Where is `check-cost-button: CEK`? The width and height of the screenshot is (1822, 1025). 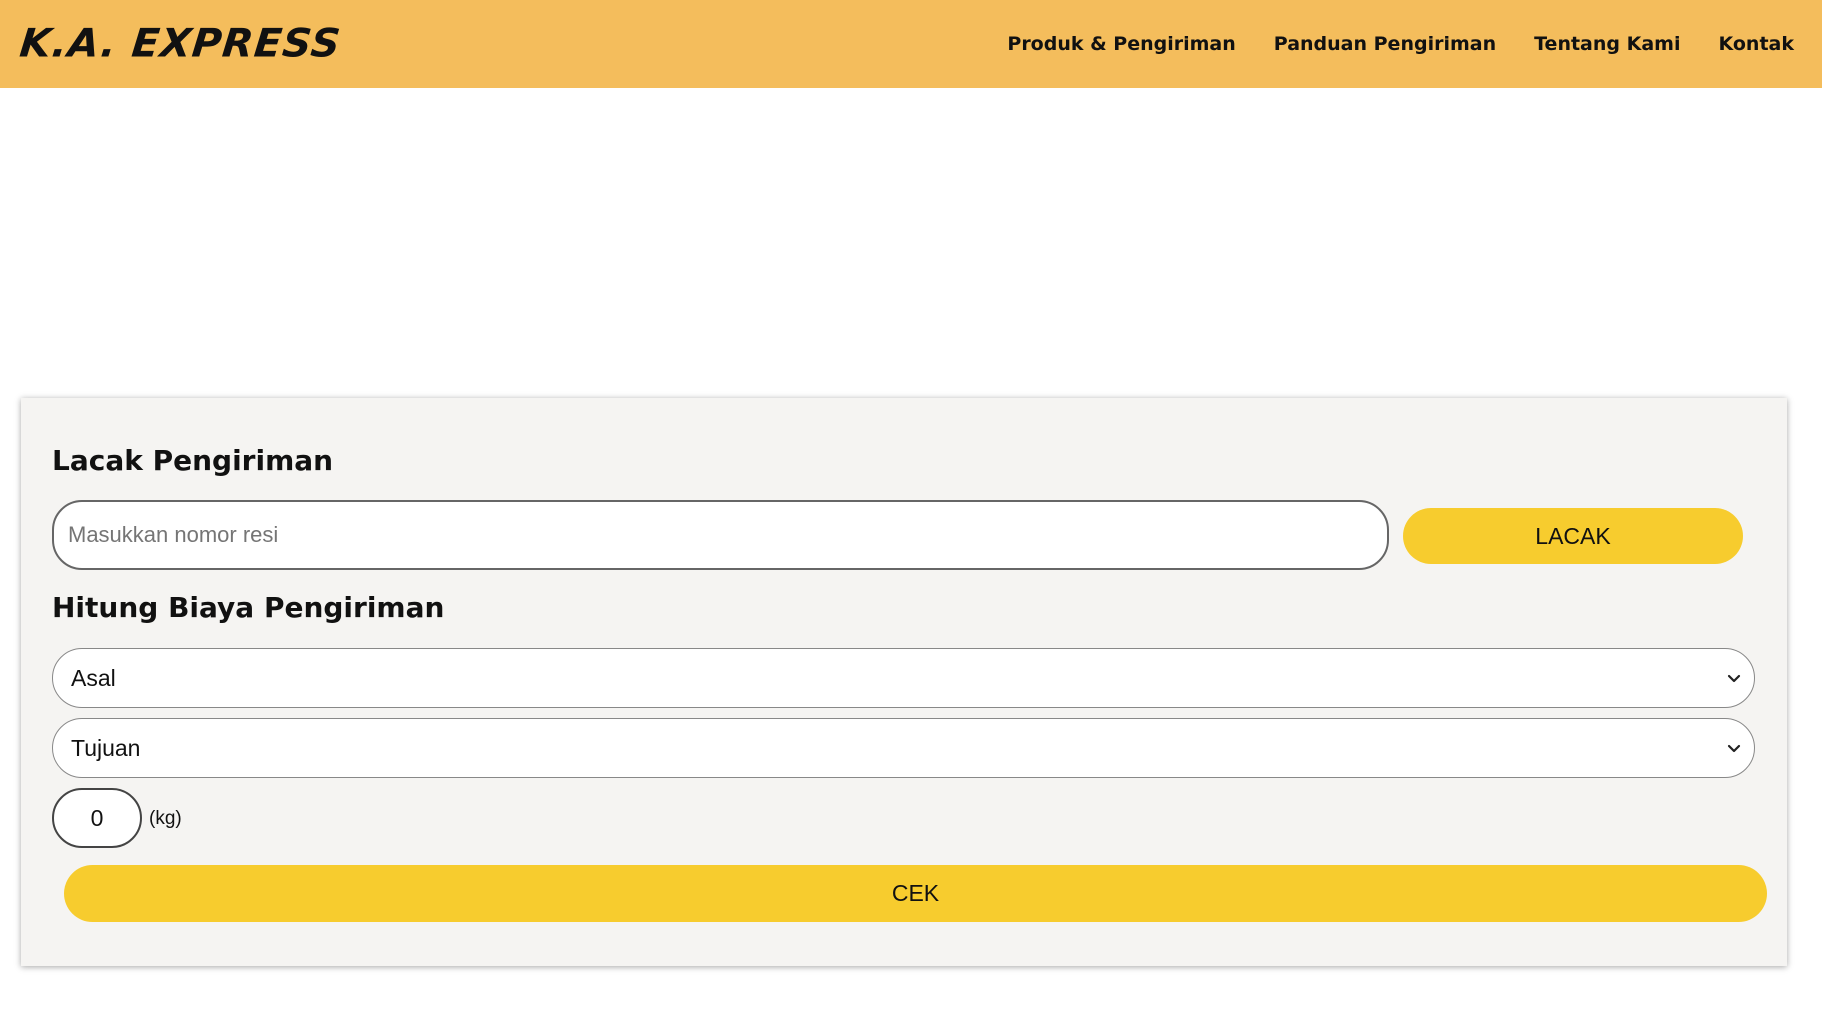
check-cost-button: CEK is located at coordinates (915, 893).